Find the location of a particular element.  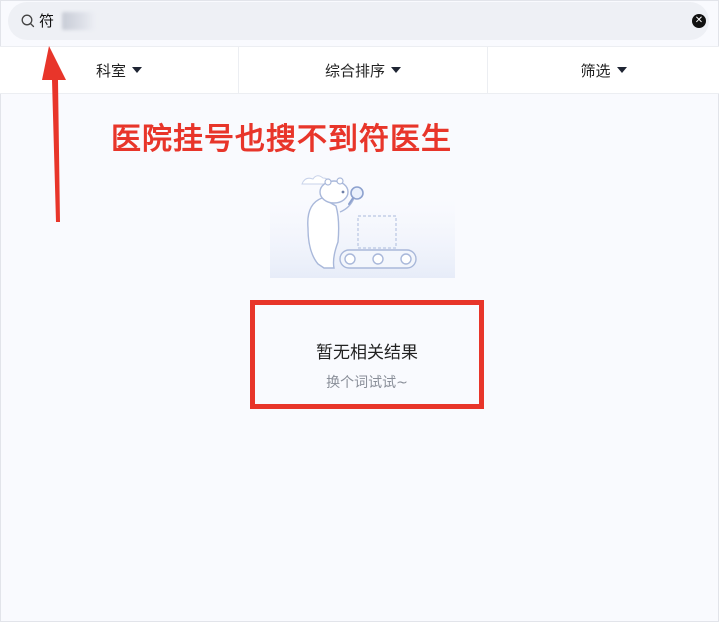

empty-state-title: 暂无相关结果 is located at coordinates (367, 353).